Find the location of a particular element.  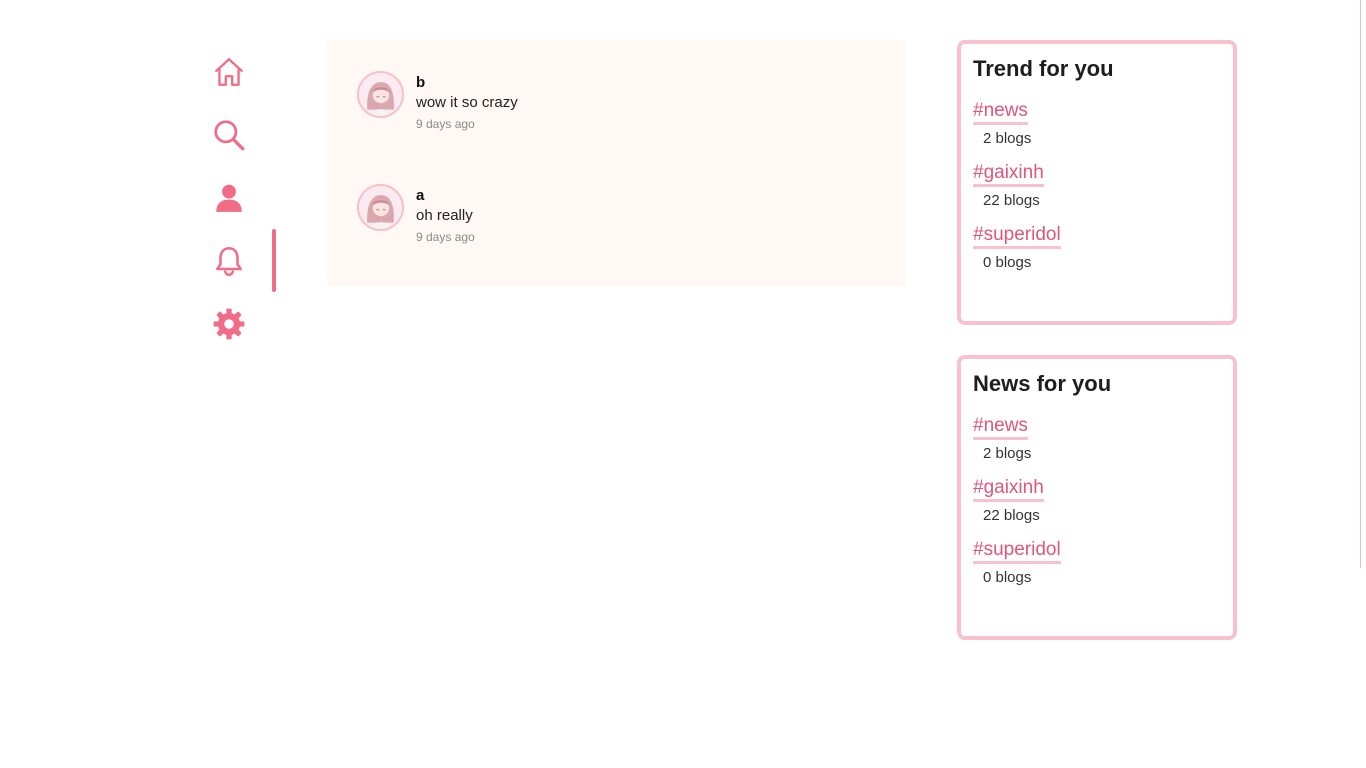

notification-message: wow it so crazy is located at coordinates (467, 102).